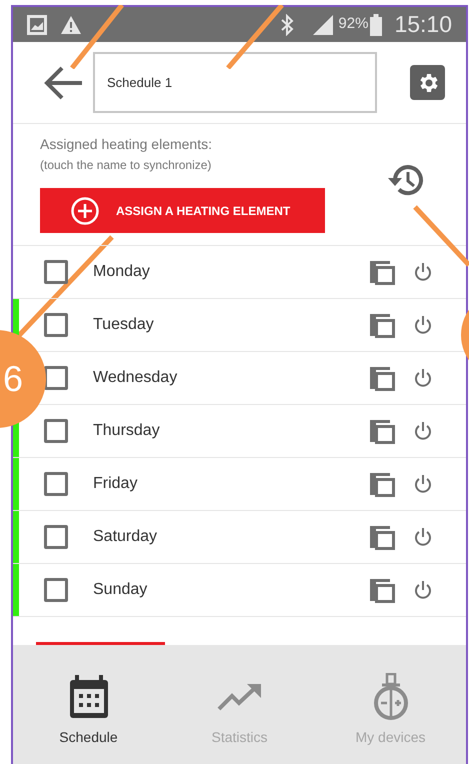 The image size is (469, 764). What do you see at coordinates (71, 24) in the screenshot?
I see `warning-icon` at bounding box center [71, 24].